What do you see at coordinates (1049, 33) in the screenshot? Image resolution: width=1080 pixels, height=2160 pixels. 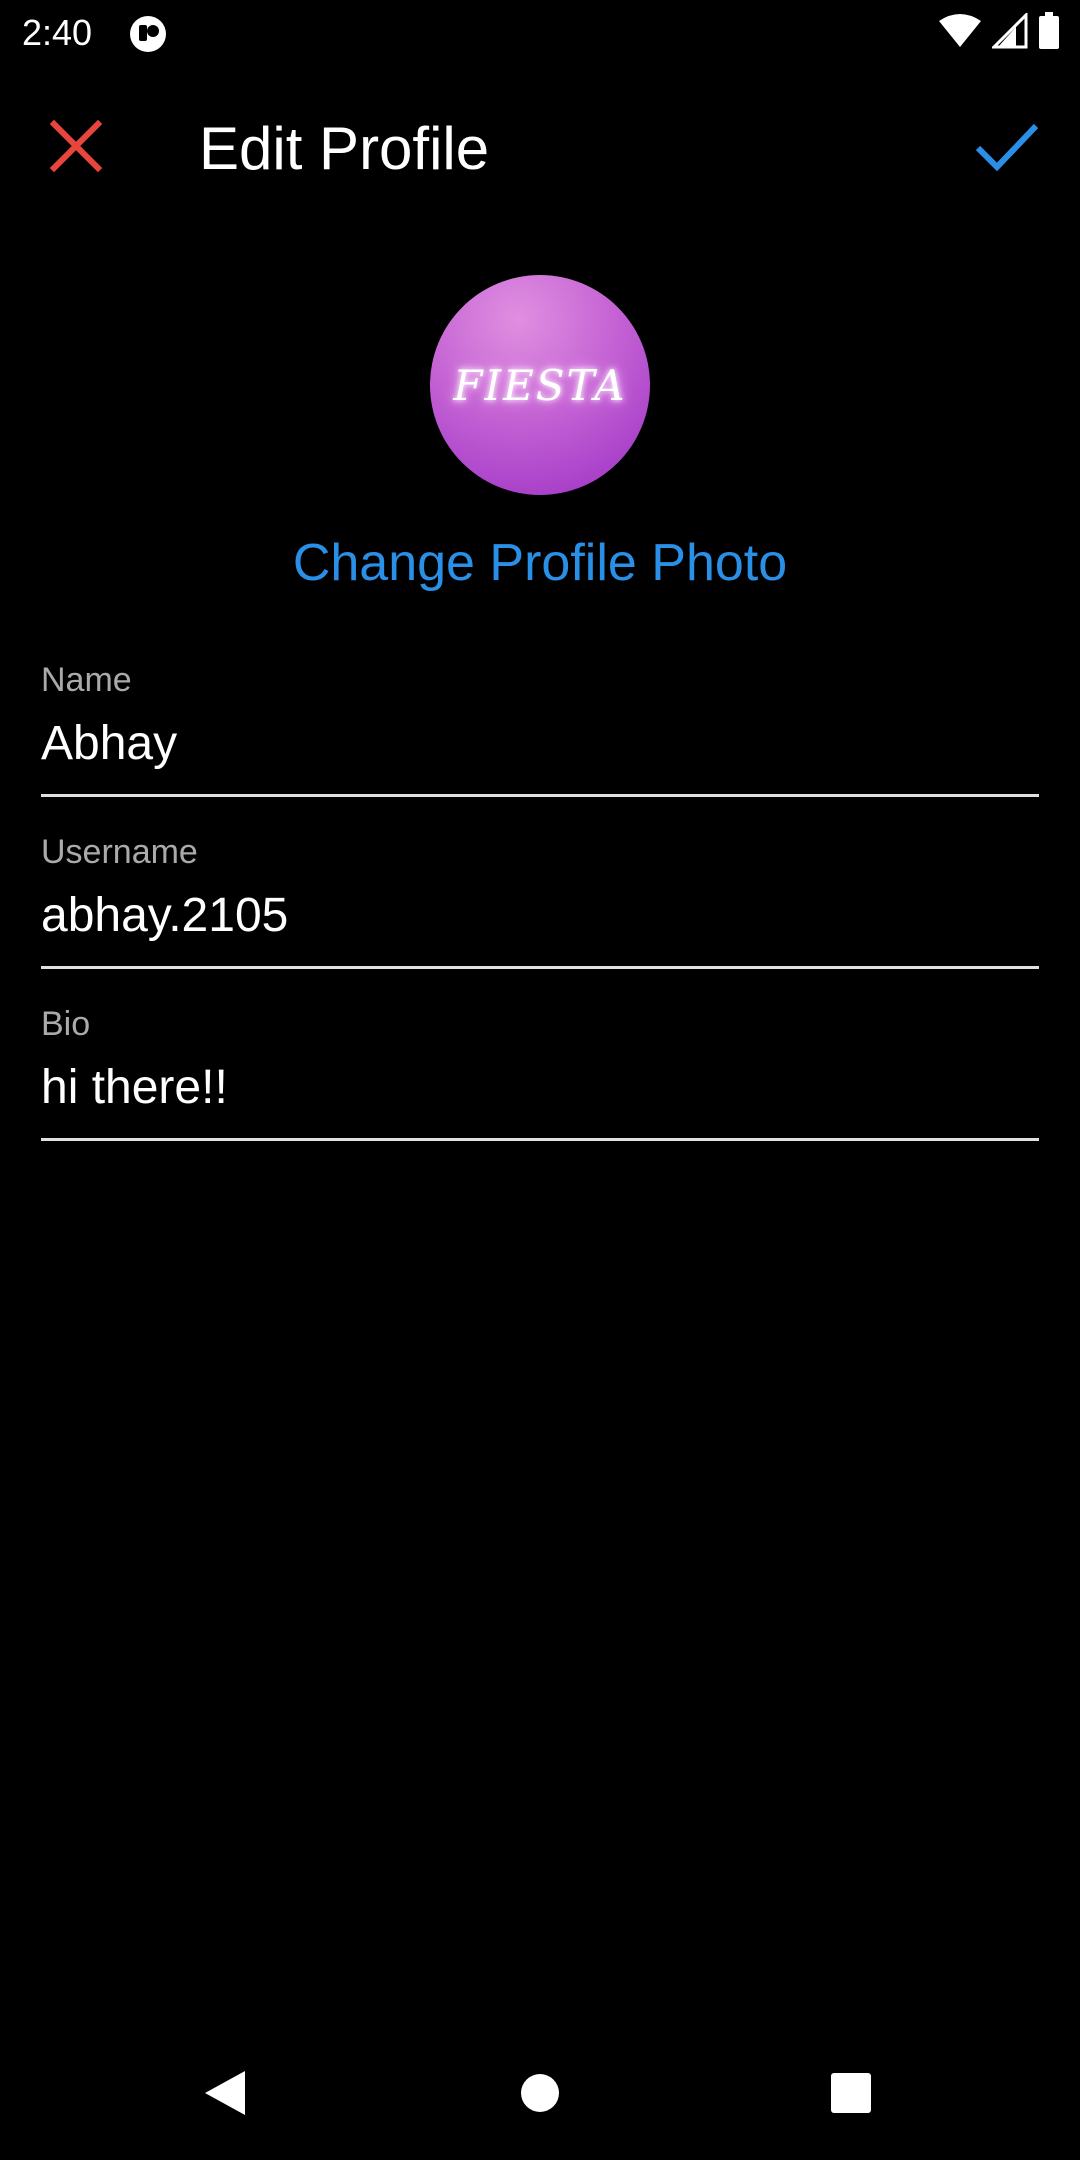 I see `battery-icon` at bounding box center [1049, 33].